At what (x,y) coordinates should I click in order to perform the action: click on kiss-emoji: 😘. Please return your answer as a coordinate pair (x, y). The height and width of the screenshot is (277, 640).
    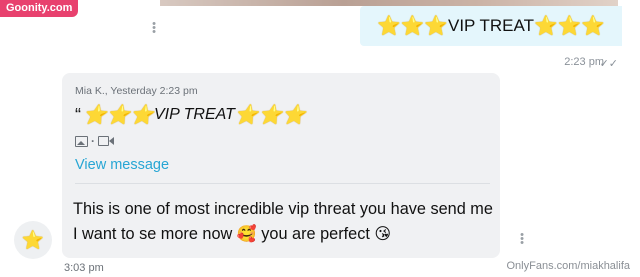
    Looking at the image, I should click on (383, 234).